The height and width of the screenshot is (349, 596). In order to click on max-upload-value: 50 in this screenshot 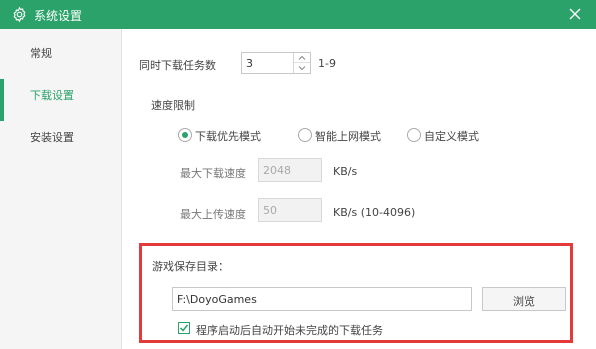, I will do `click(270, 210)`.